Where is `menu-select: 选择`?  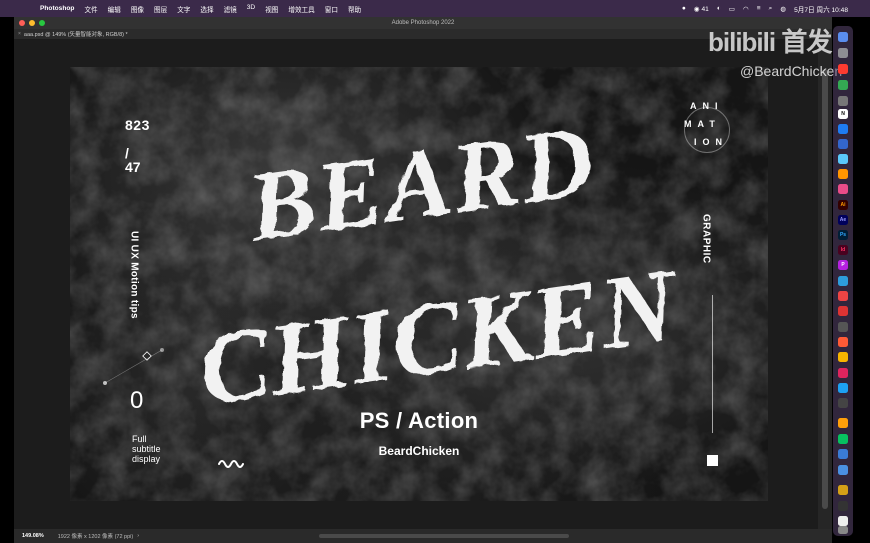
menu-select: 选择 is located at coordinates (206, 9).